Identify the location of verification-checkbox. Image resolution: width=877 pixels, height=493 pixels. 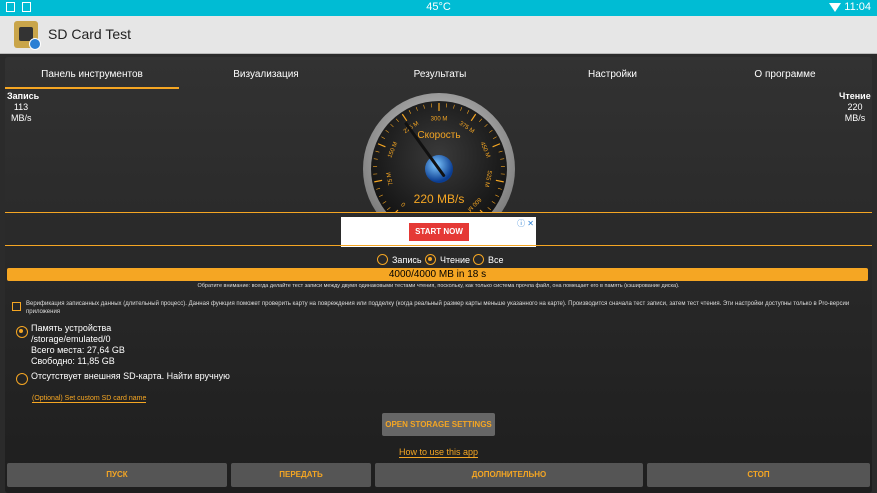
(16, 306).